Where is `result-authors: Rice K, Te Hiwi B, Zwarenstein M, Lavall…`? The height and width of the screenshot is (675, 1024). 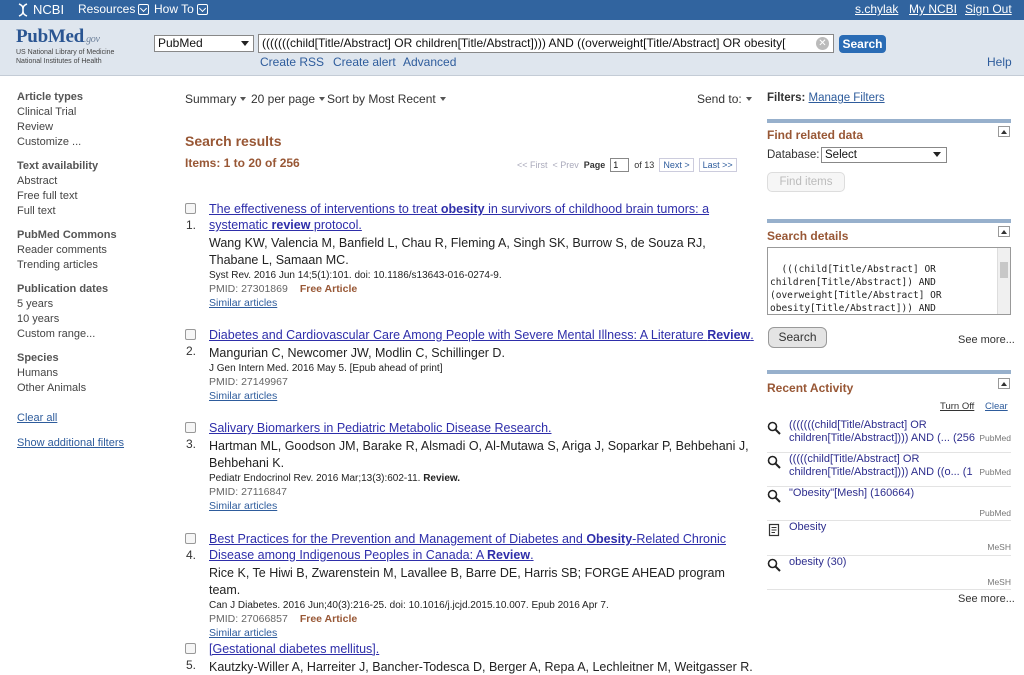
result-authors: Rice K, Te Hiwi B, Zwarenstein M, Lavall… is located at coordinates (467, 581).